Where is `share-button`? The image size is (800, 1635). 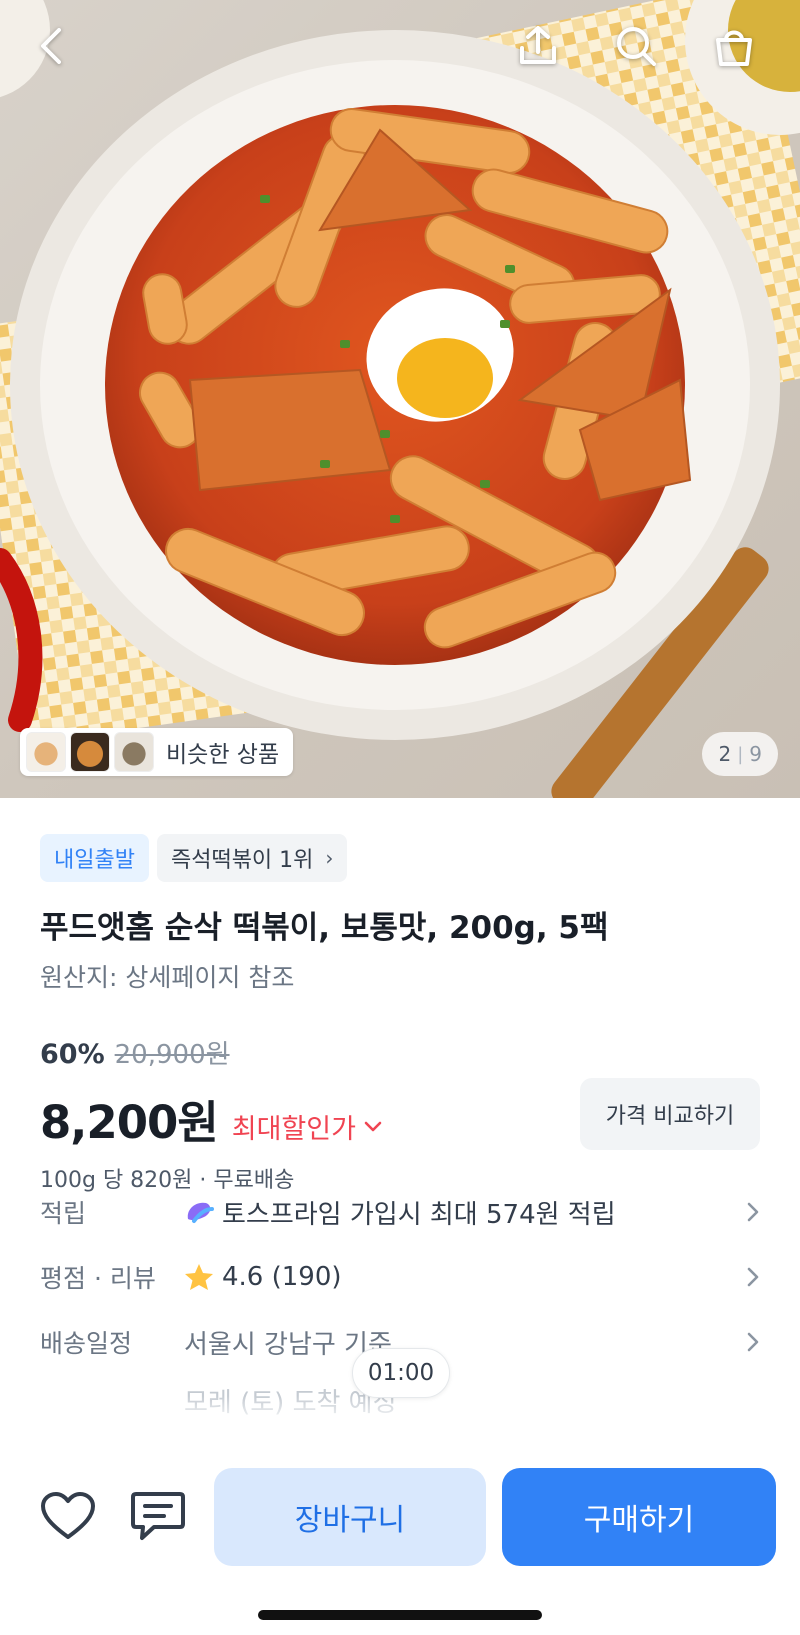 share-button is located at coordinates (538, 46).